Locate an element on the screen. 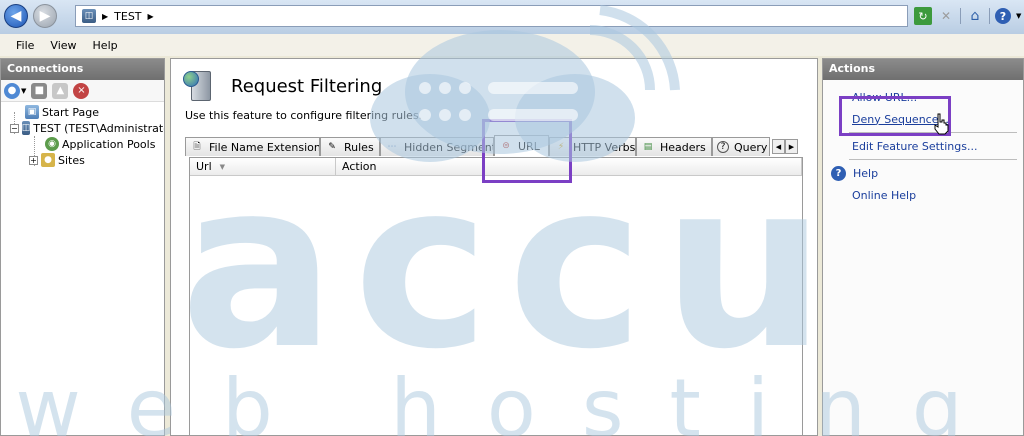  back-button: ◀ is located at coordinates (16, 16).